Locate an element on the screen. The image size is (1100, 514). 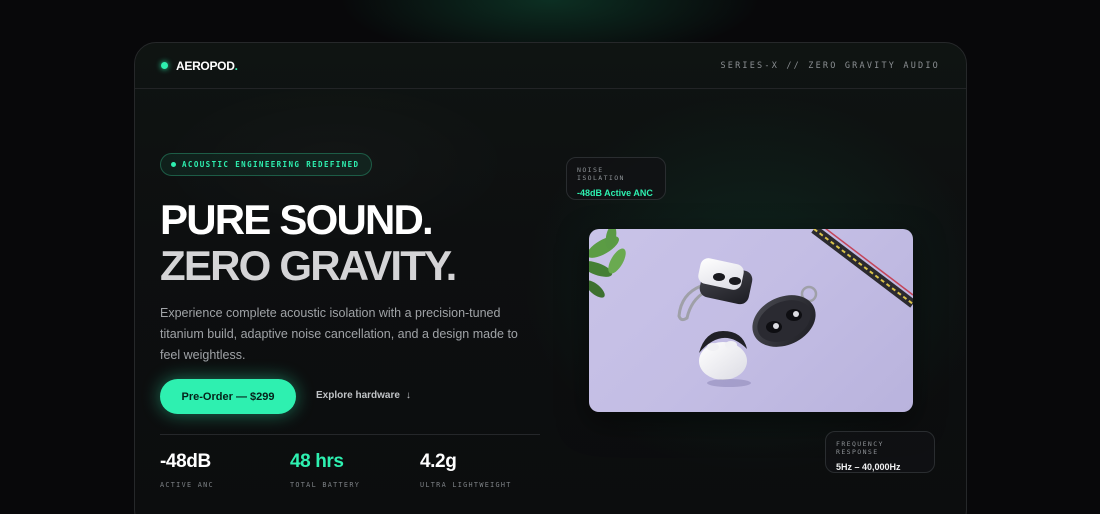
explore-hardware-link: Explore hardware ↓ is located at coordinates (363, 395).